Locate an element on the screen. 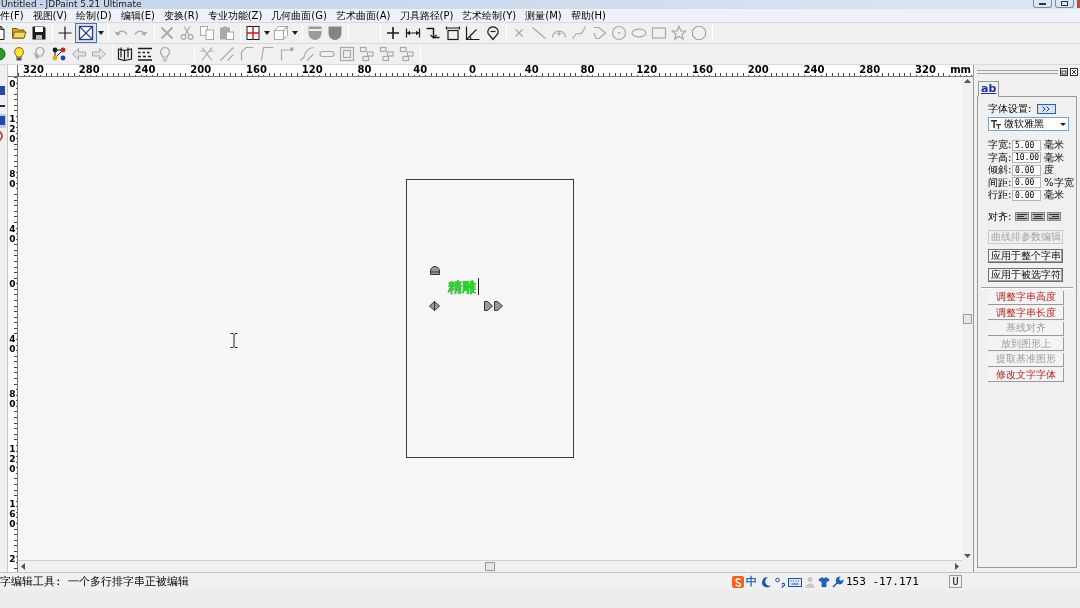 This screenshot has height=608, width=1080. split-window-icon is located at coordinates (253, 33).